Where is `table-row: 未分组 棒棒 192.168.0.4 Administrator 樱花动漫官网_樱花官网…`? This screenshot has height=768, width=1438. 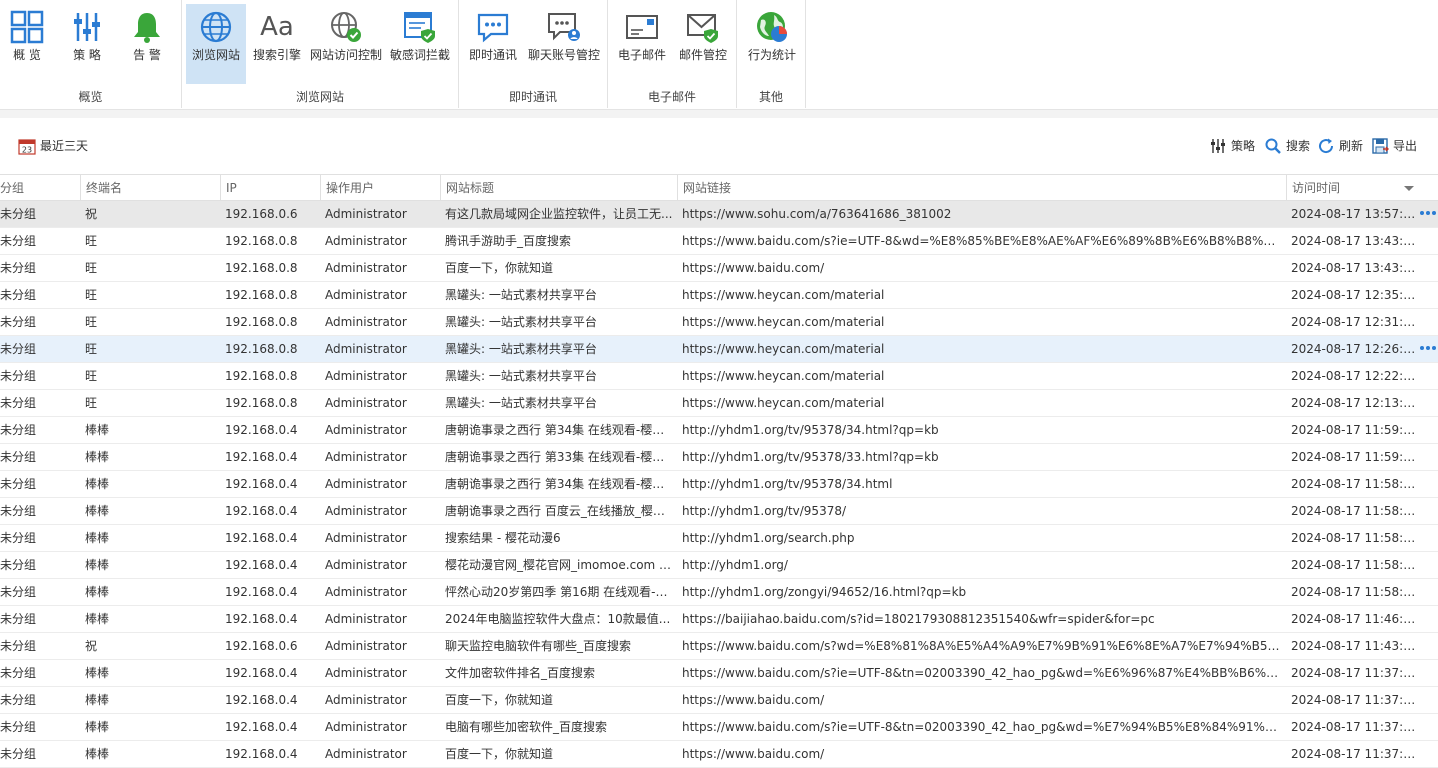
table-row: 未分组 棒棒 192.168.0.4 Administrator 樱花动漫官网_樱花官网… is located at coordinates (719, 565).